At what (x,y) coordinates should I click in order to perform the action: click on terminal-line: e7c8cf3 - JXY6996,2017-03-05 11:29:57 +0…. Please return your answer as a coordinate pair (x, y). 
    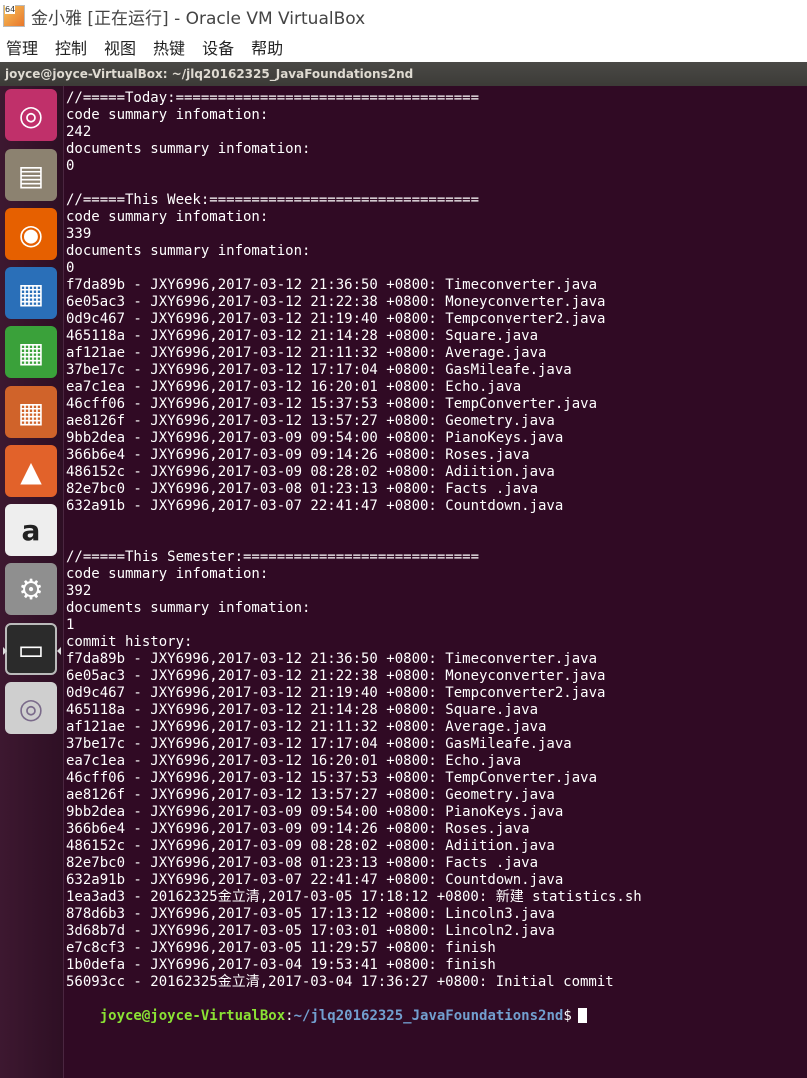
    Looking at the image, I should click on (281, 948).